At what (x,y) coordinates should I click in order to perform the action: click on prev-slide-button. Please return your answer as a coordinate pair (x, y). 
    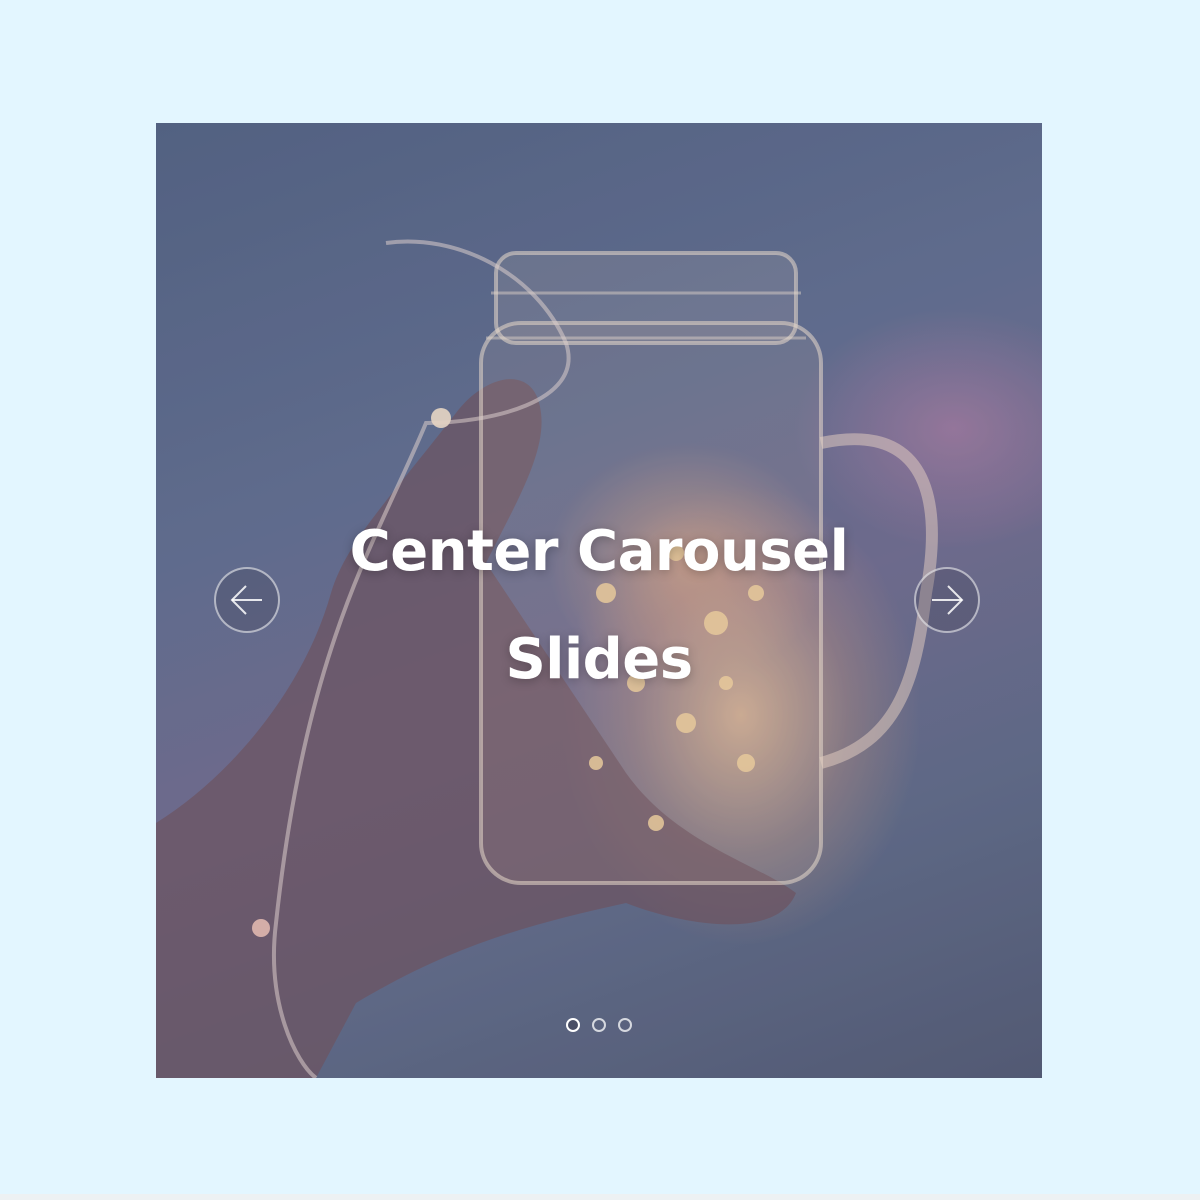
    Looking at the image, I should click on (247, 600).